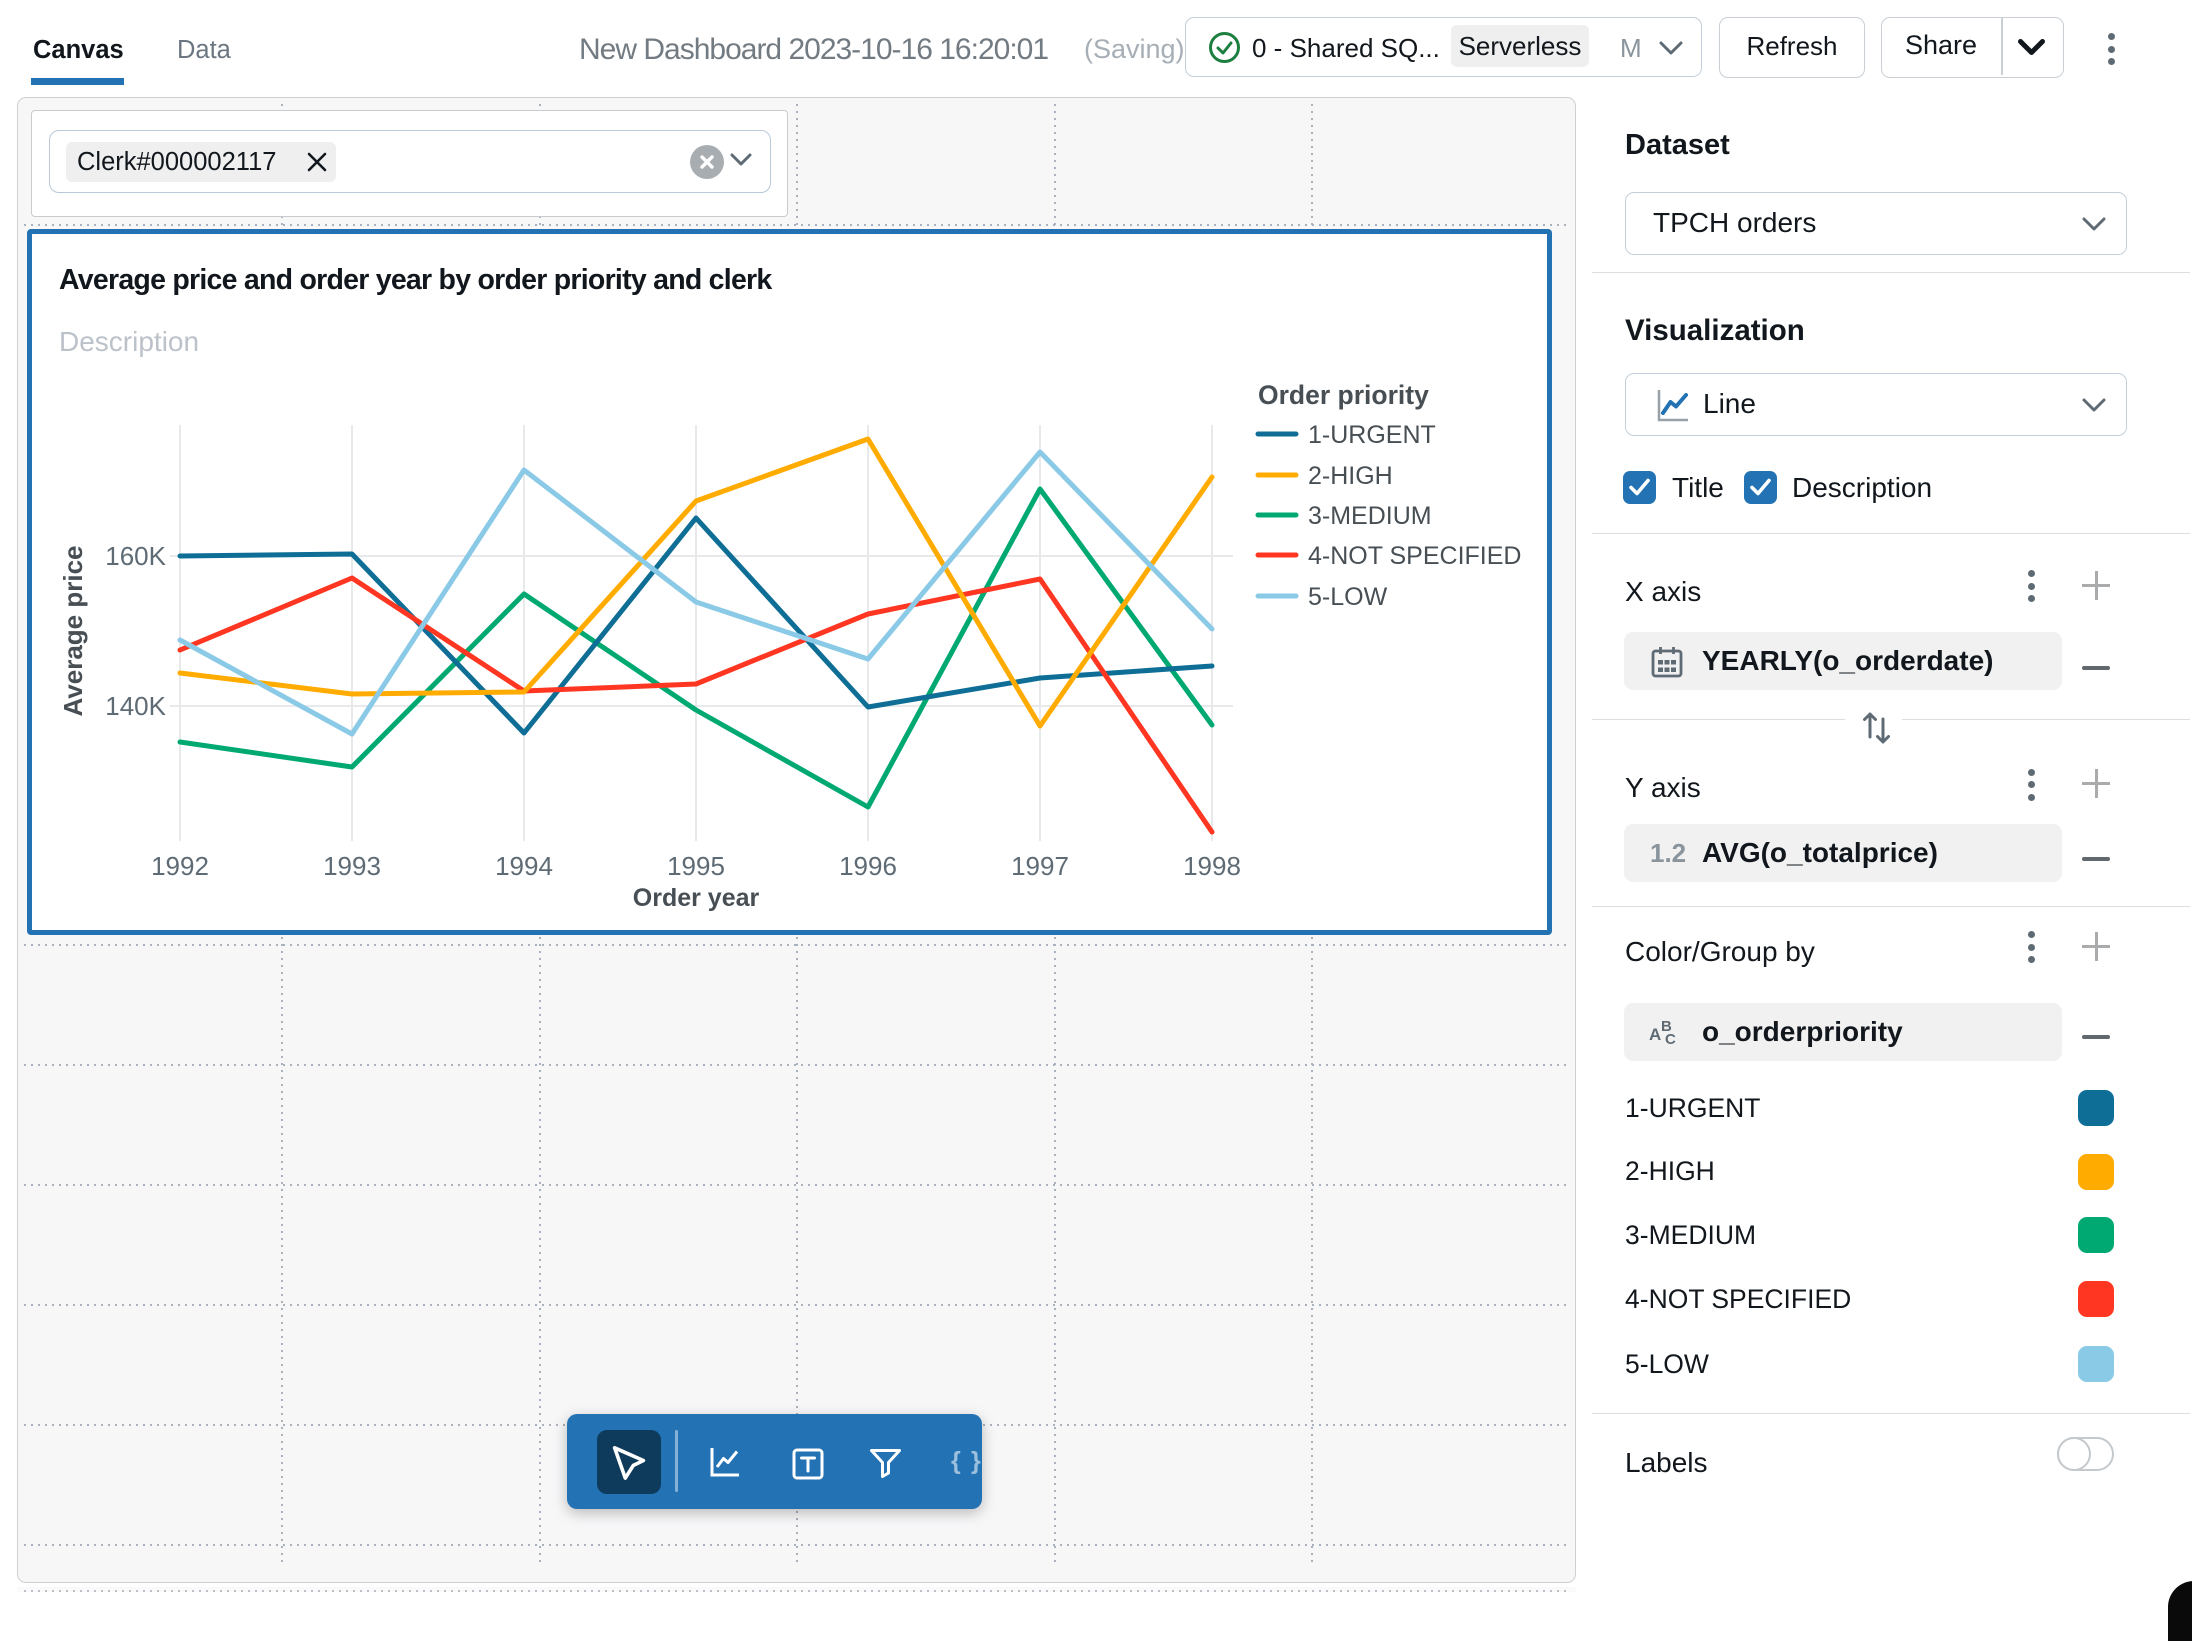  What do you see at coordinates (696, 866) in the screenshot?
I see `svg-text: 1995` at bounding box center [696, 866].